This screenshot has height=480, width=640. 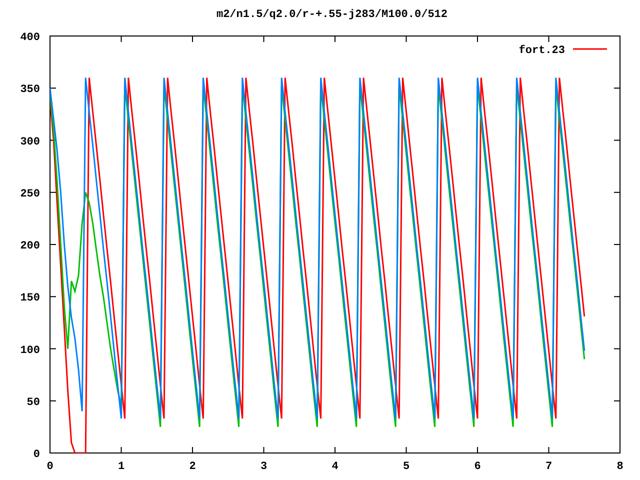 I want to click on y-tick-label: 250, so click(x=30, y=194).